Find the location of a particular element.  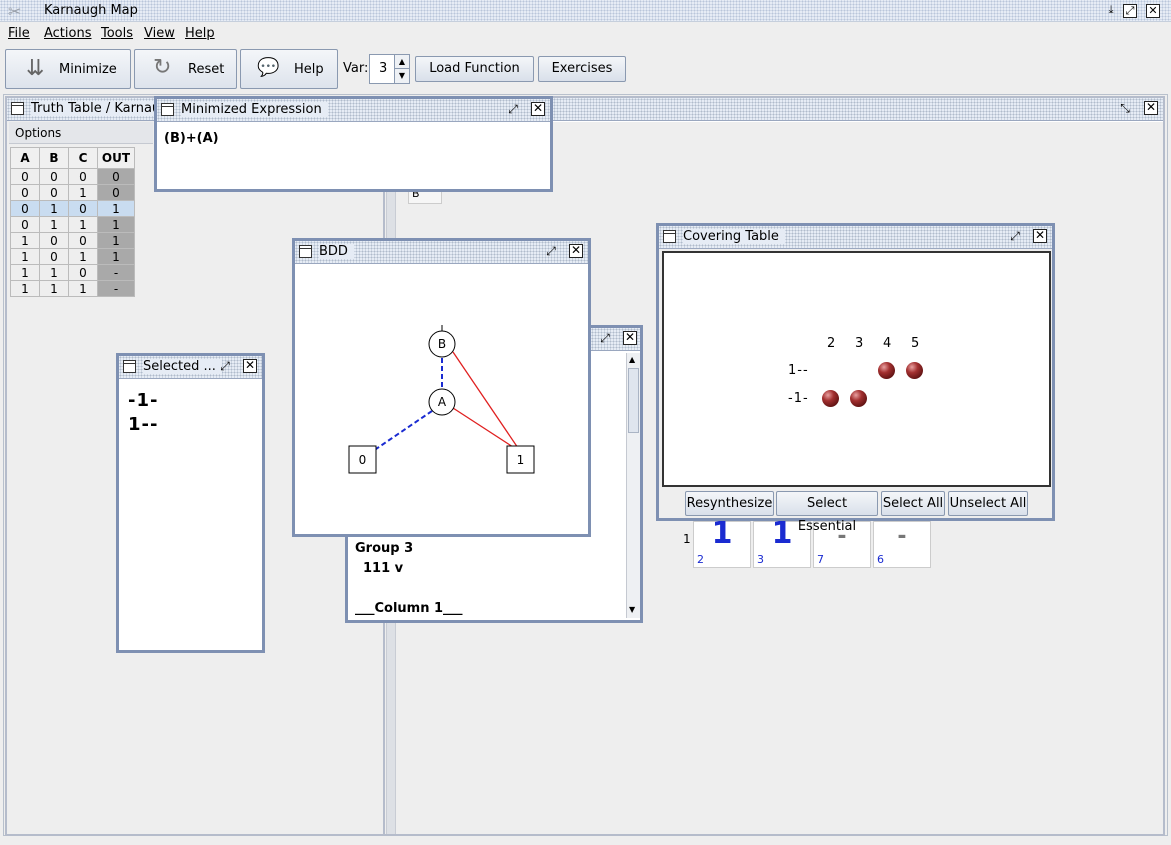

bdd-node-b-label: B is located at coordinates (442, 344).